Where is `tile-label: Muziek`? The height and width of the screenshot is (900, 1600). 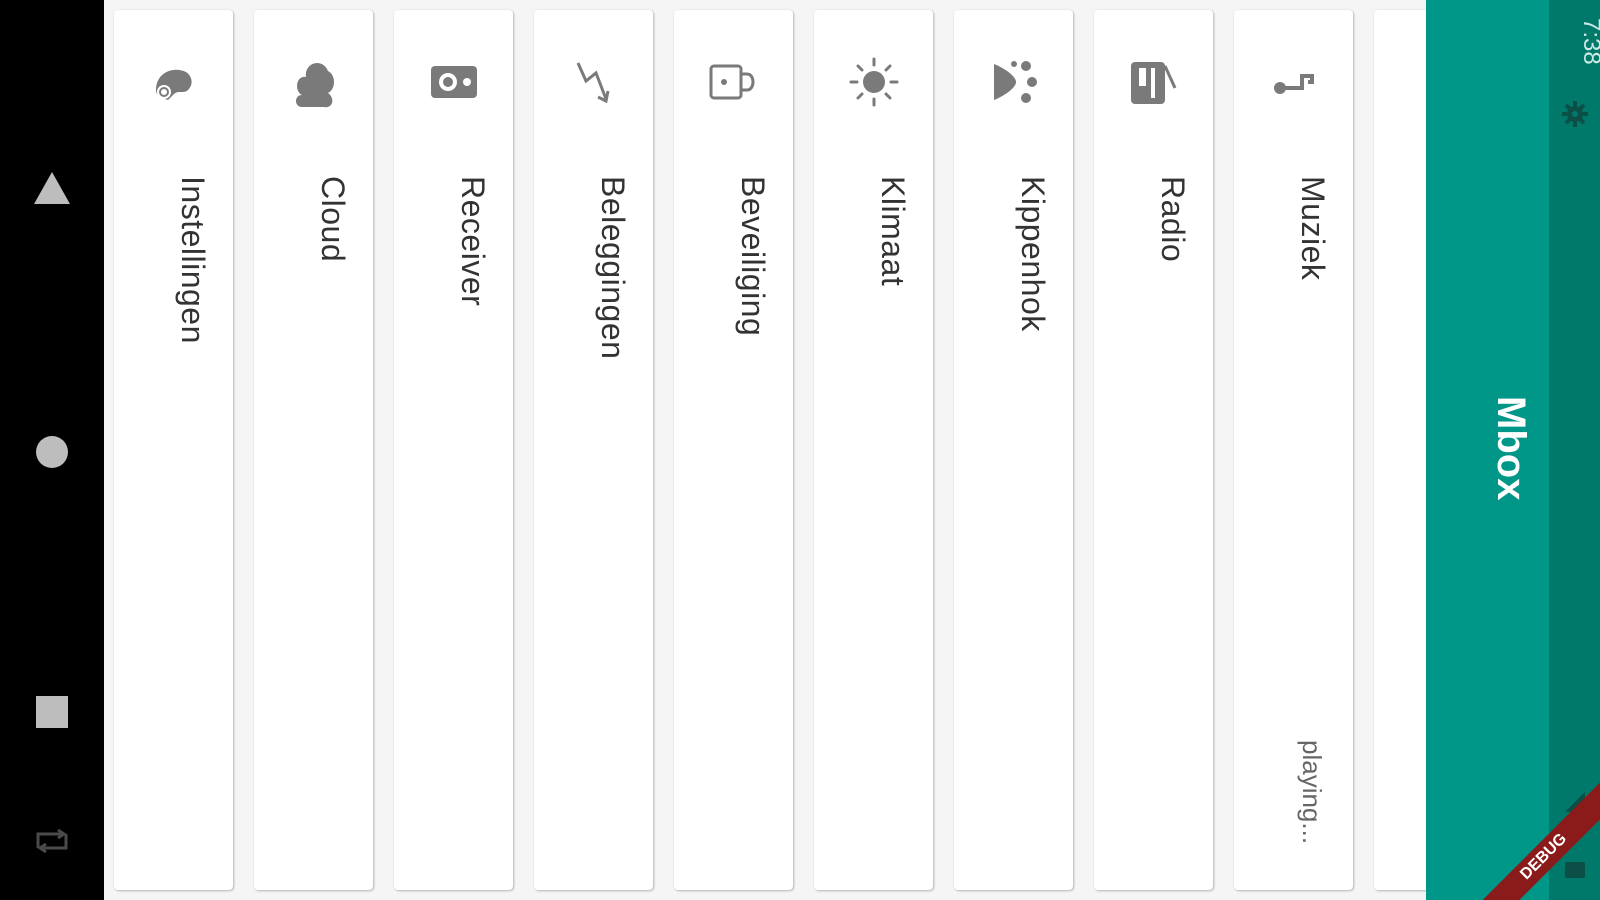
tile-label: Muziek is located at coordinates (1313, 228).